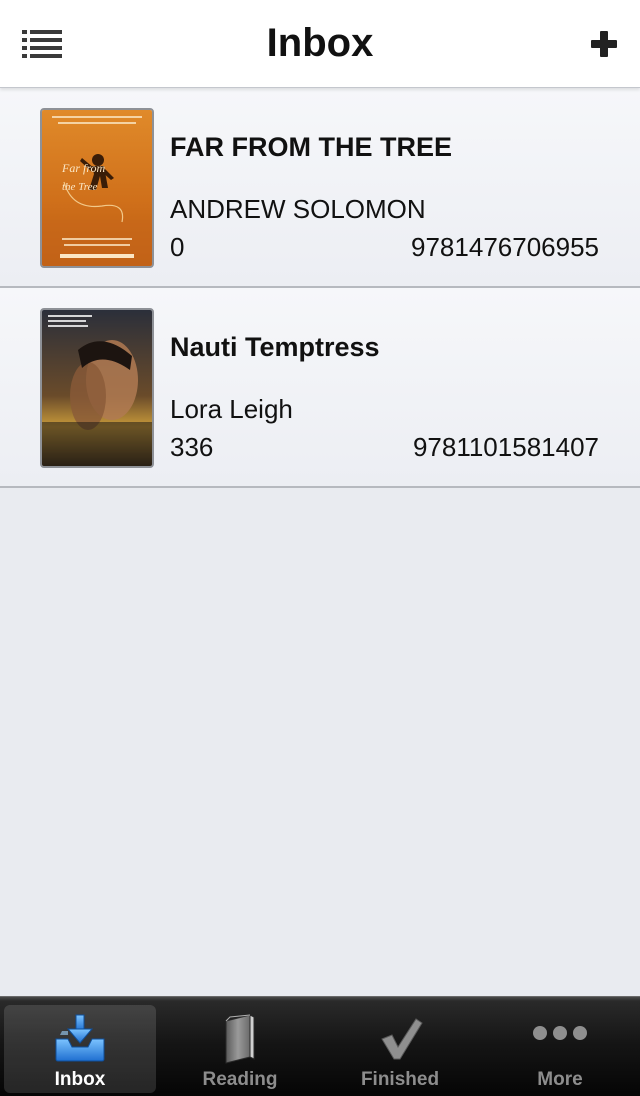  I want to click on plus-icon, so click(604, 44).